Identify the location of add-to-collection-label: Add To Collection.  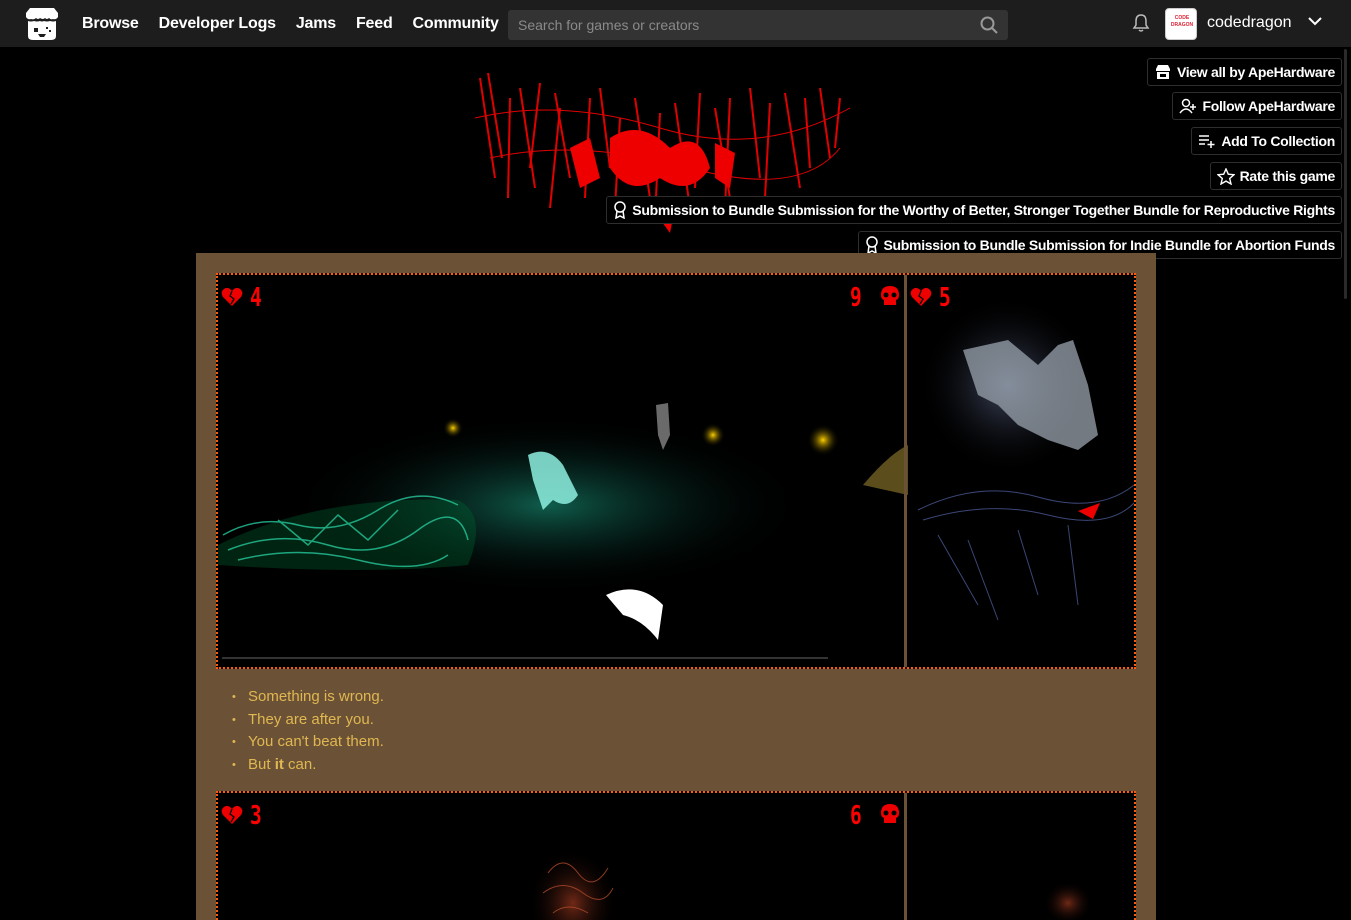
(1278, 141).